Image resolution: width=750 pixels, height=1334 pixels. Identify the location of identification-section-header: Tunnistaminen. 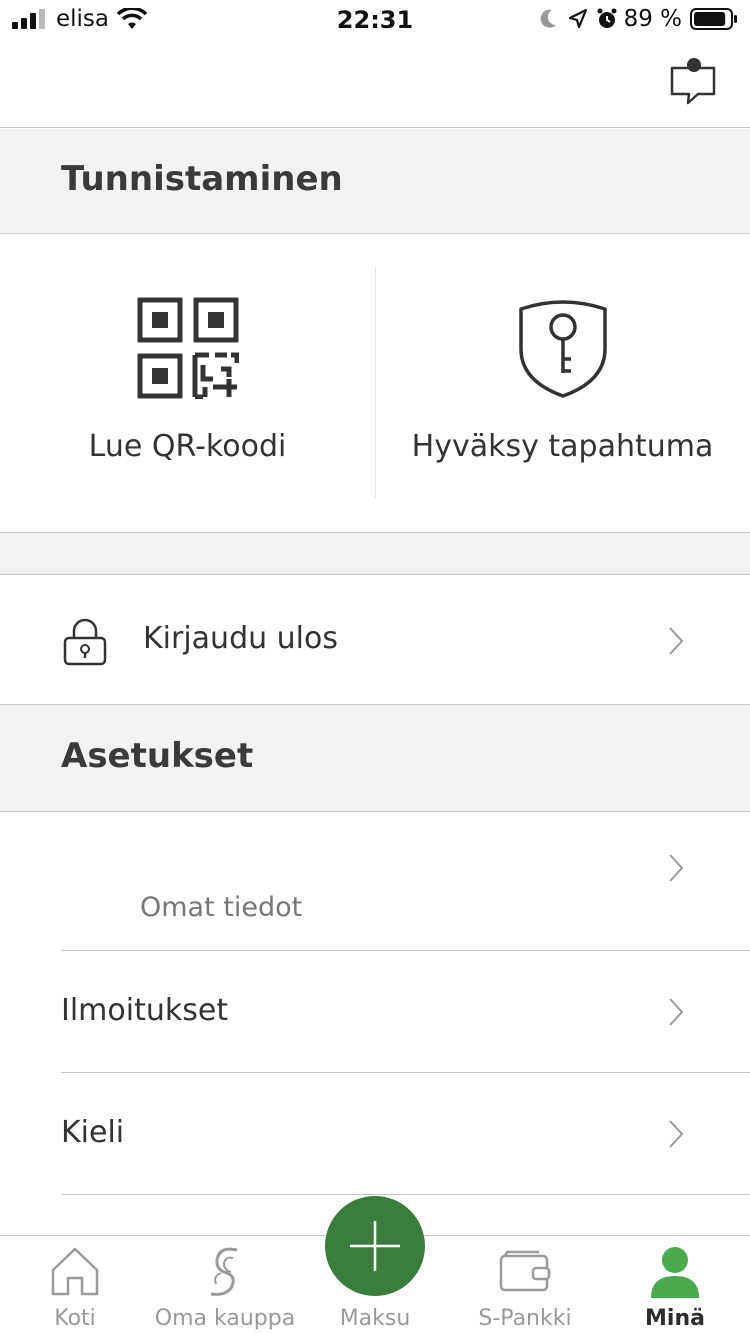
(375, 181).